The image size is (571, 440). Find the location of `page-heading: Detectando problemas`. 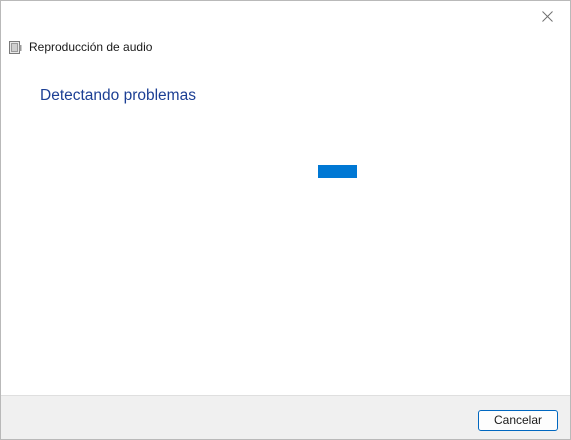

page-heading: Detectando problemas is located at coordinates (118, 95).